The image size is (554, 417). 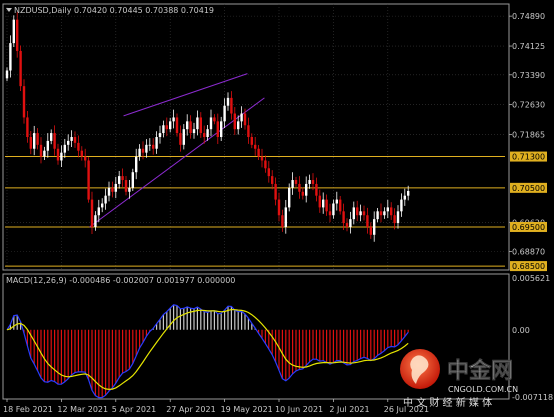 I want to click on price-tick-label: 0.73390, so click(x=528, y=75).